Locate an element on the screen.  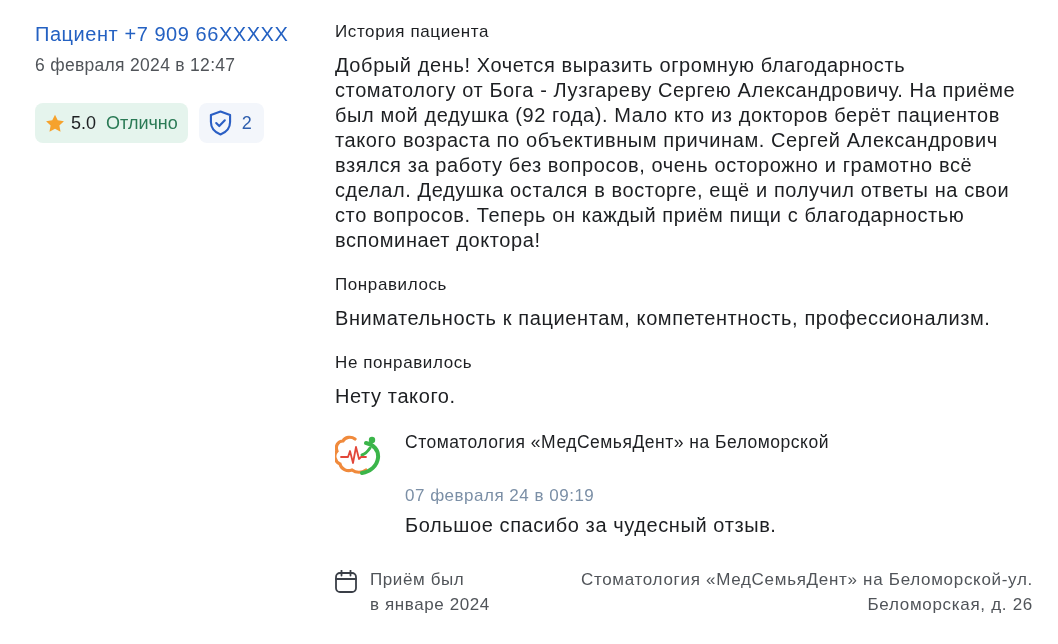
clinic-address: Стоматология «МедСемьяДент» на Беломорской-ул. Беломорская, д. 26 is located at coordinates (806, 592).